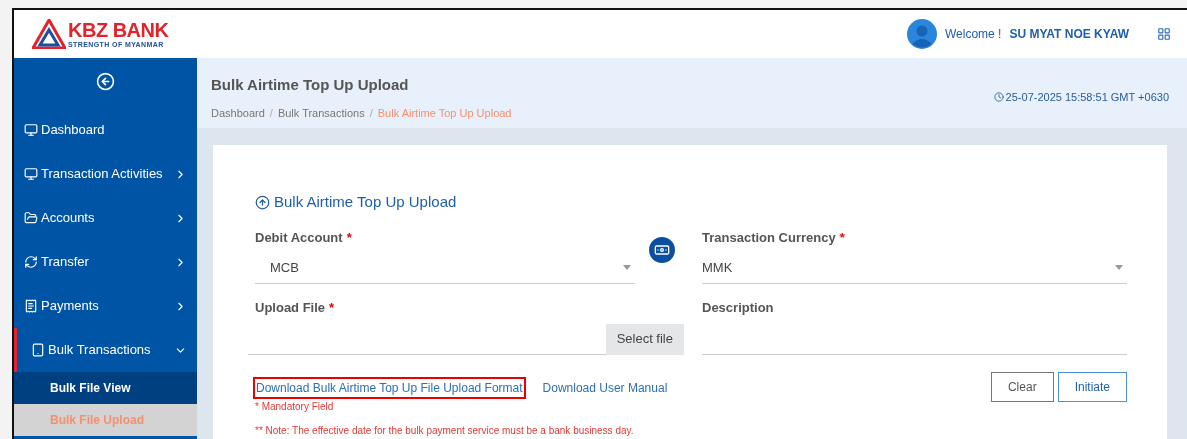 Image resolution: width=1187 pixels, height=439 pixels. What do you see at coordinates (1022, 386) in the screenshot?
I see `clear-button: Clear` at bounding box center [1022, 386].